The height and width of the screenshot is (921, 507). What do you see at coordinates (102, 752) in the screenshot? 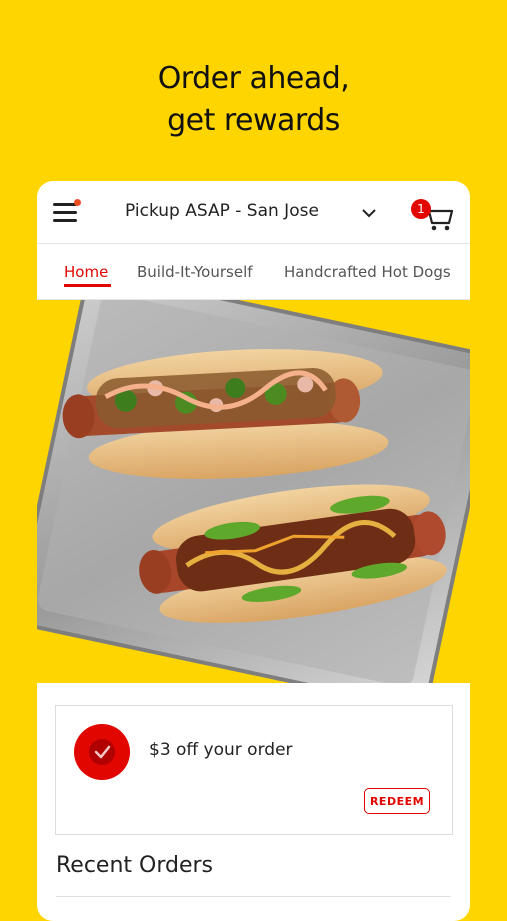
I see `check-circle-icon` at bounding box center [102, 752].